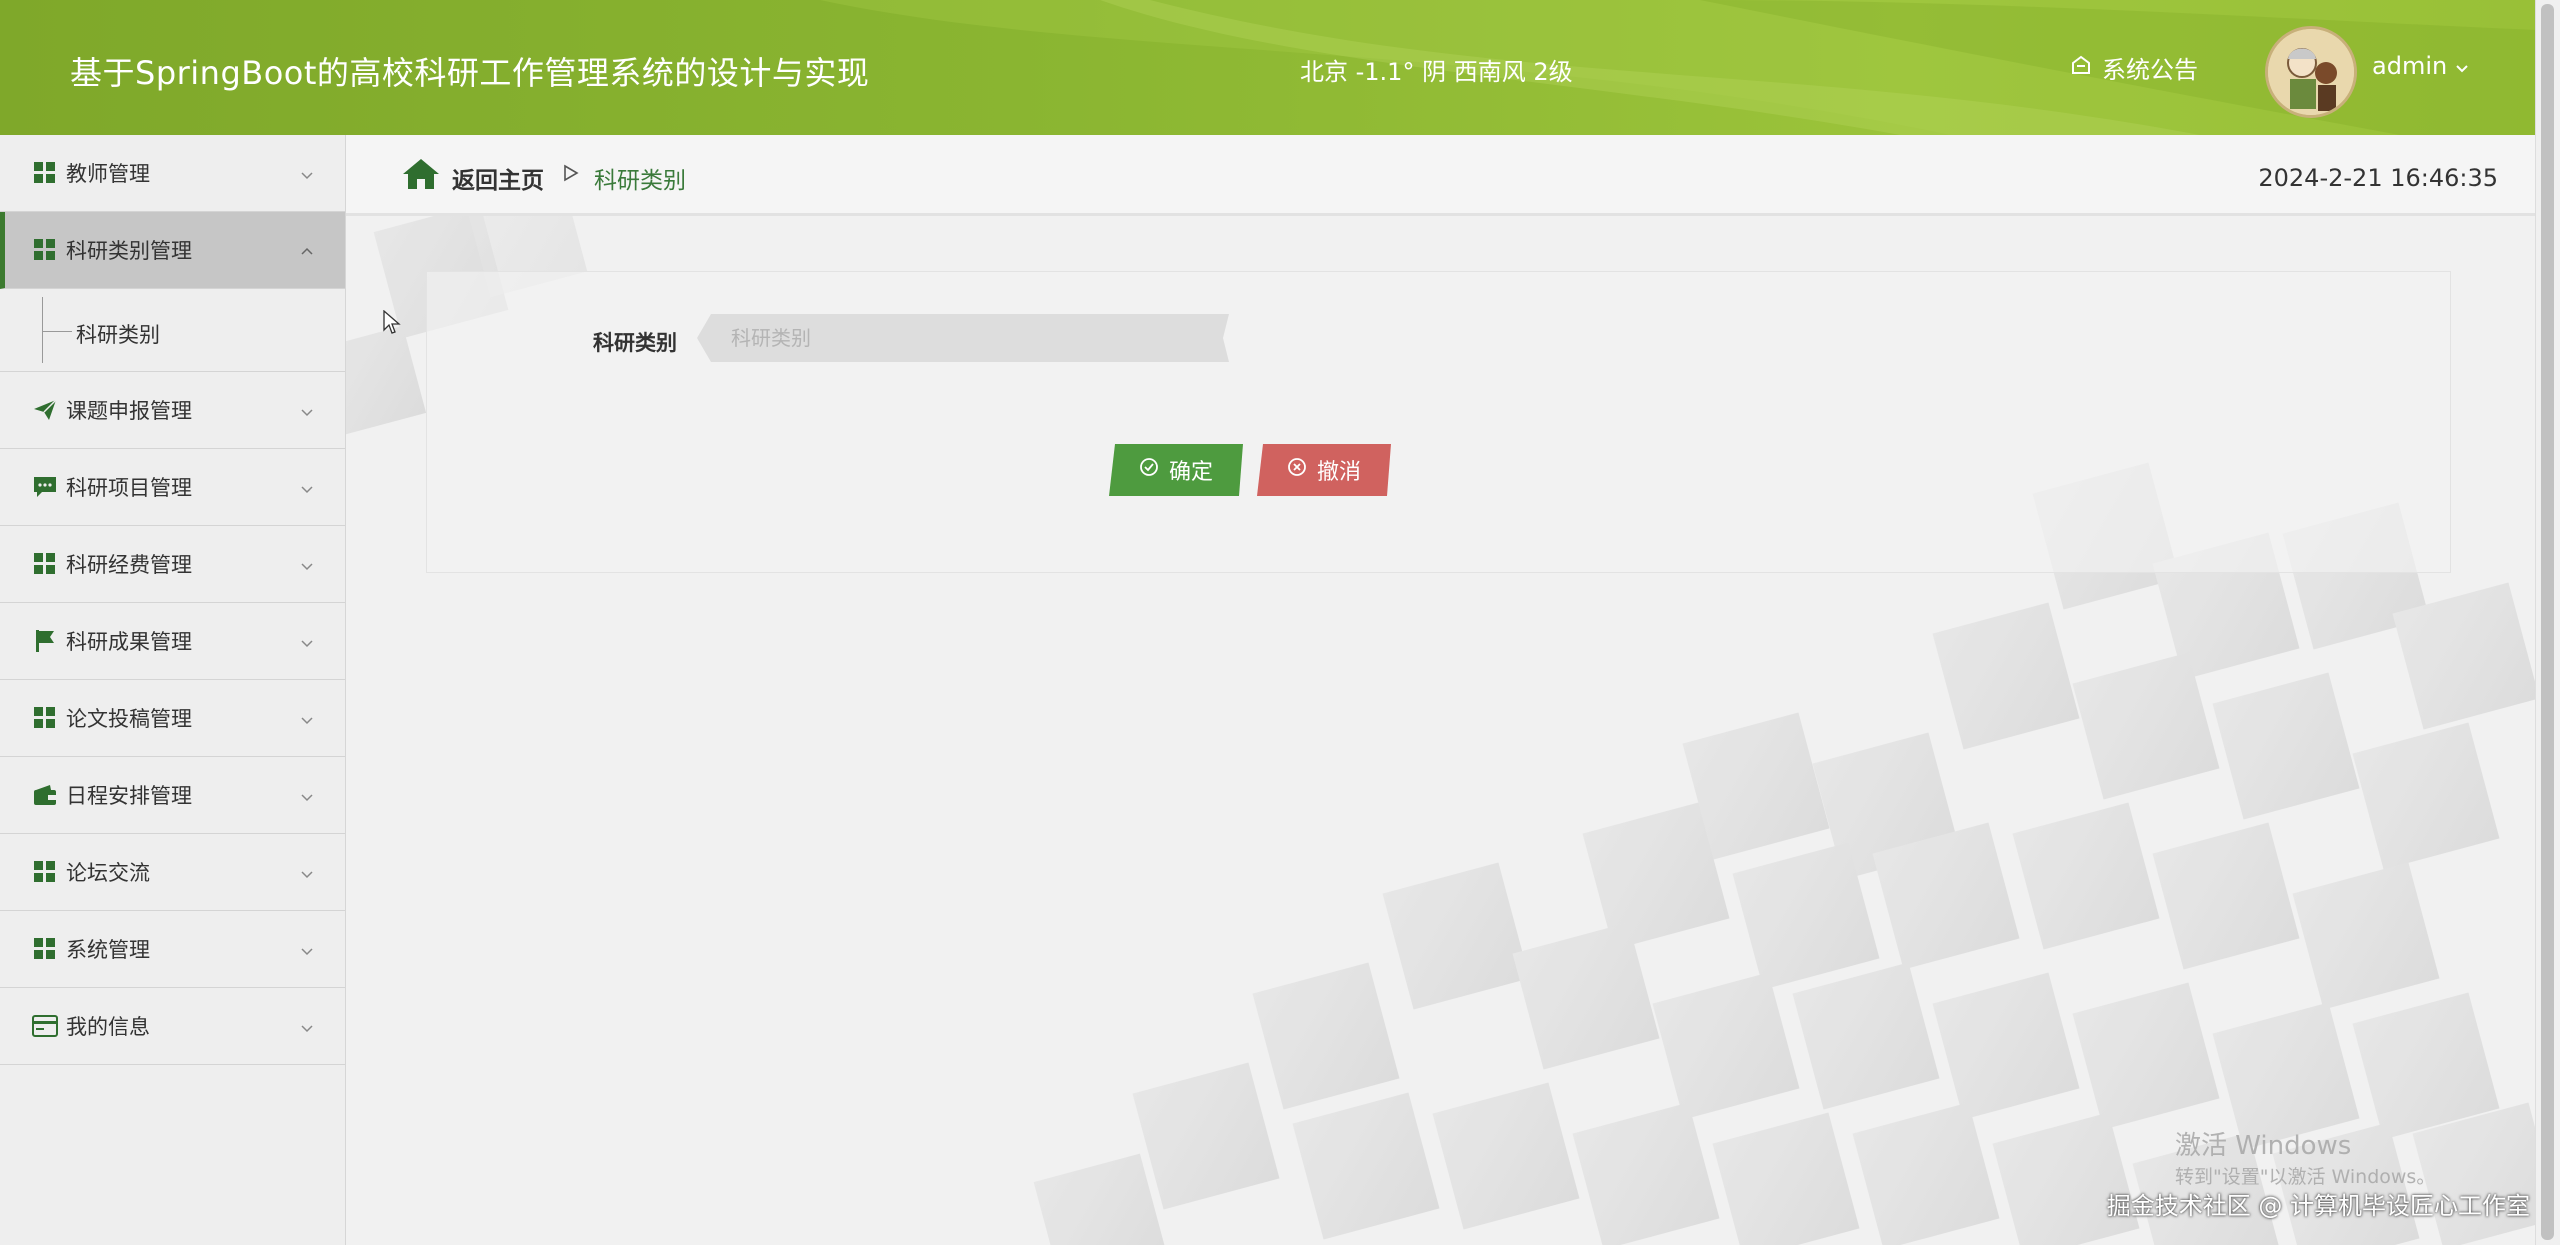 This screenshot has height=1245, width=2560. I want to click on submenu: 科研类别, so click(172, 330).